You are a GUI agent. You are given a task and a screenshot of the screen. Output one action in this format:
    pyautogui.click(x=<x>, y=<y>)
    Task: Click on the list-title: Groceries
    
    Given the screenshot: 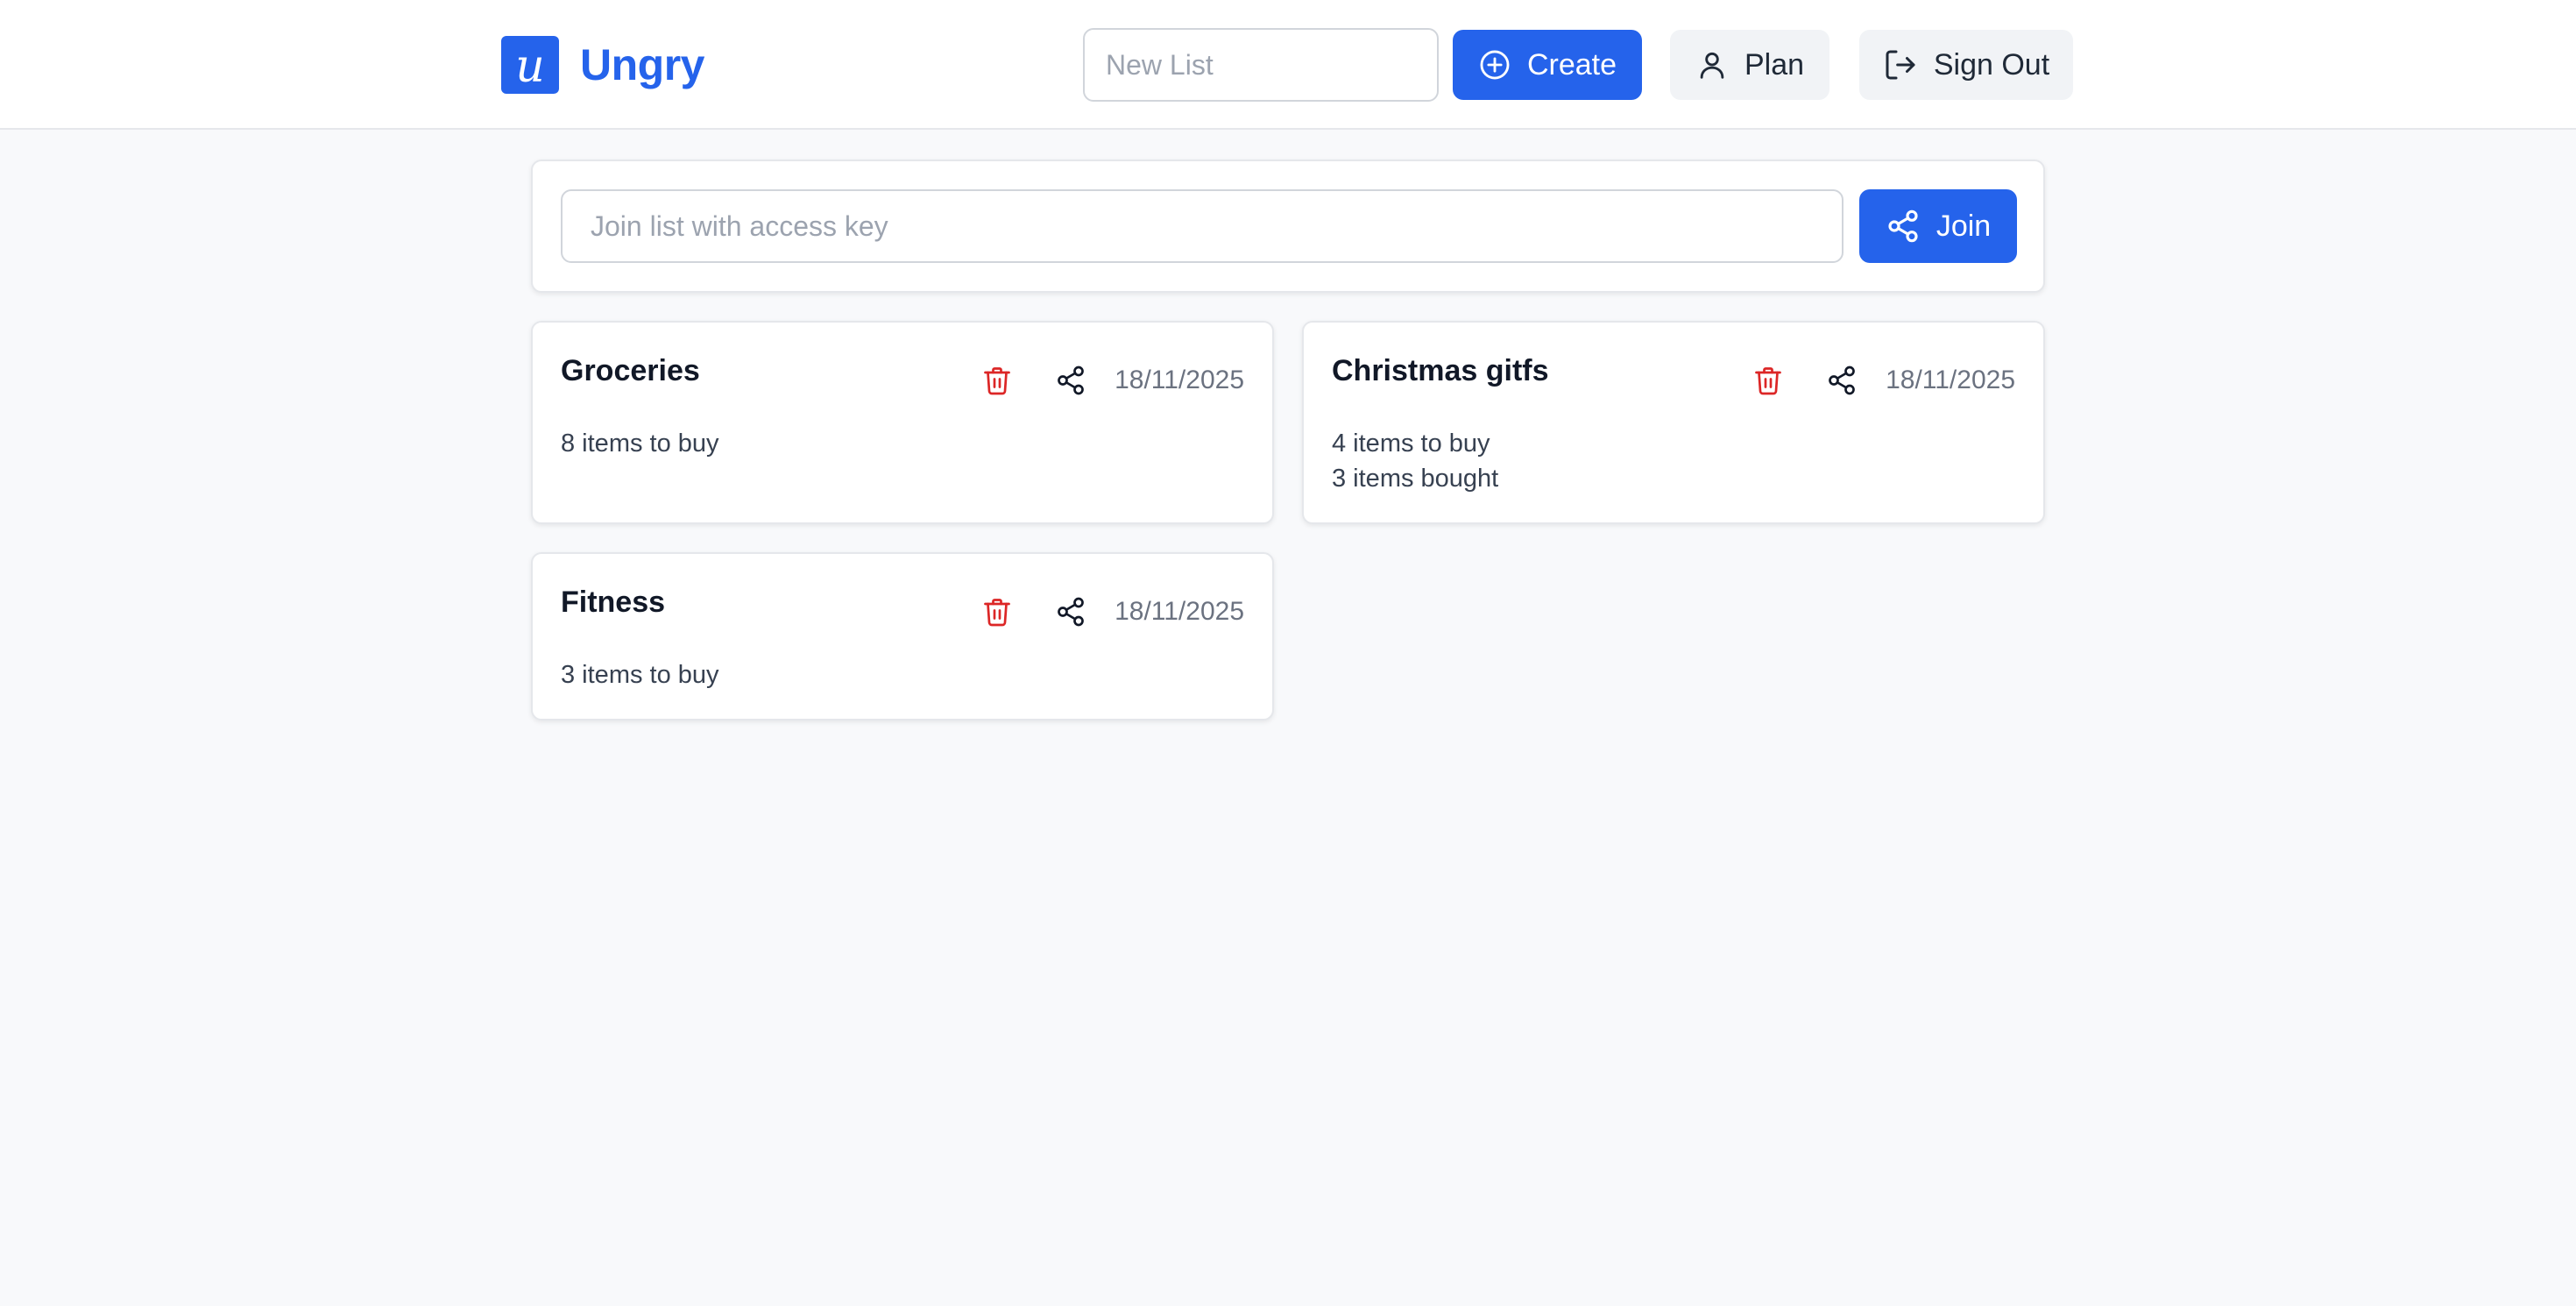 What is the action you would take?
    pyautogui.click(x=630, y=371)
    